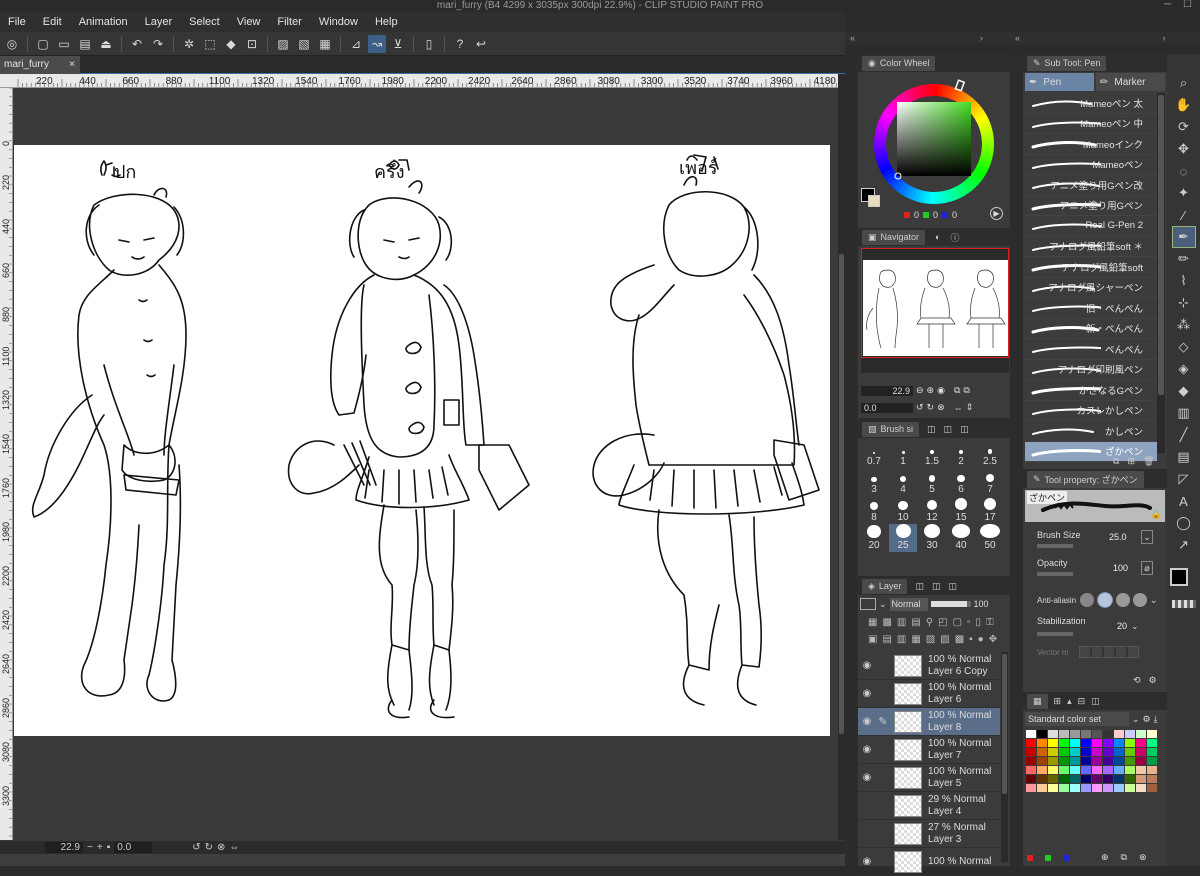  Describe the element at coordinates (931, 407) in the screenshot. I see `rotate-right-icon: ↻` at that location.